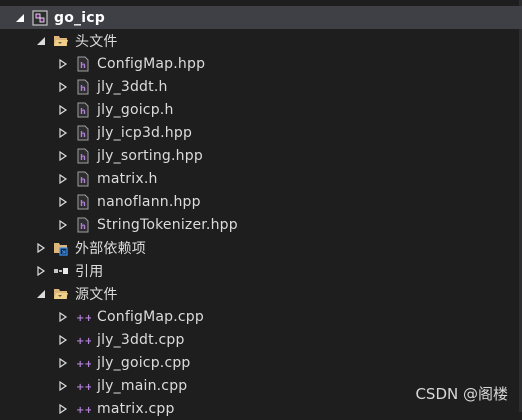 The height and width of the screenshot is (420, 522). What do you see at coordinates (261, 132) in the screenshot?
I see `tree-item-file: h jly_icp3d.hpp` at bounding box center [261, 132].